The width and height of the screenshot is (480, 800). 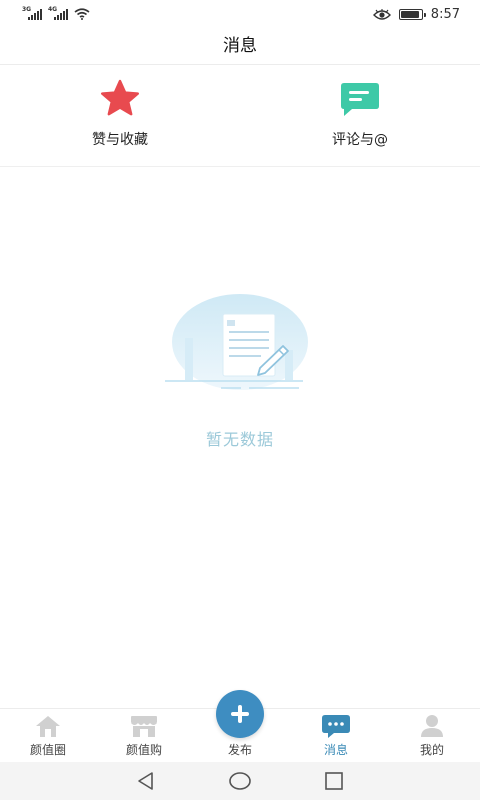 What do you see at coordinates (48, 726) in the screenshot?
I see `home-icon` at bounding box center [48, 726].